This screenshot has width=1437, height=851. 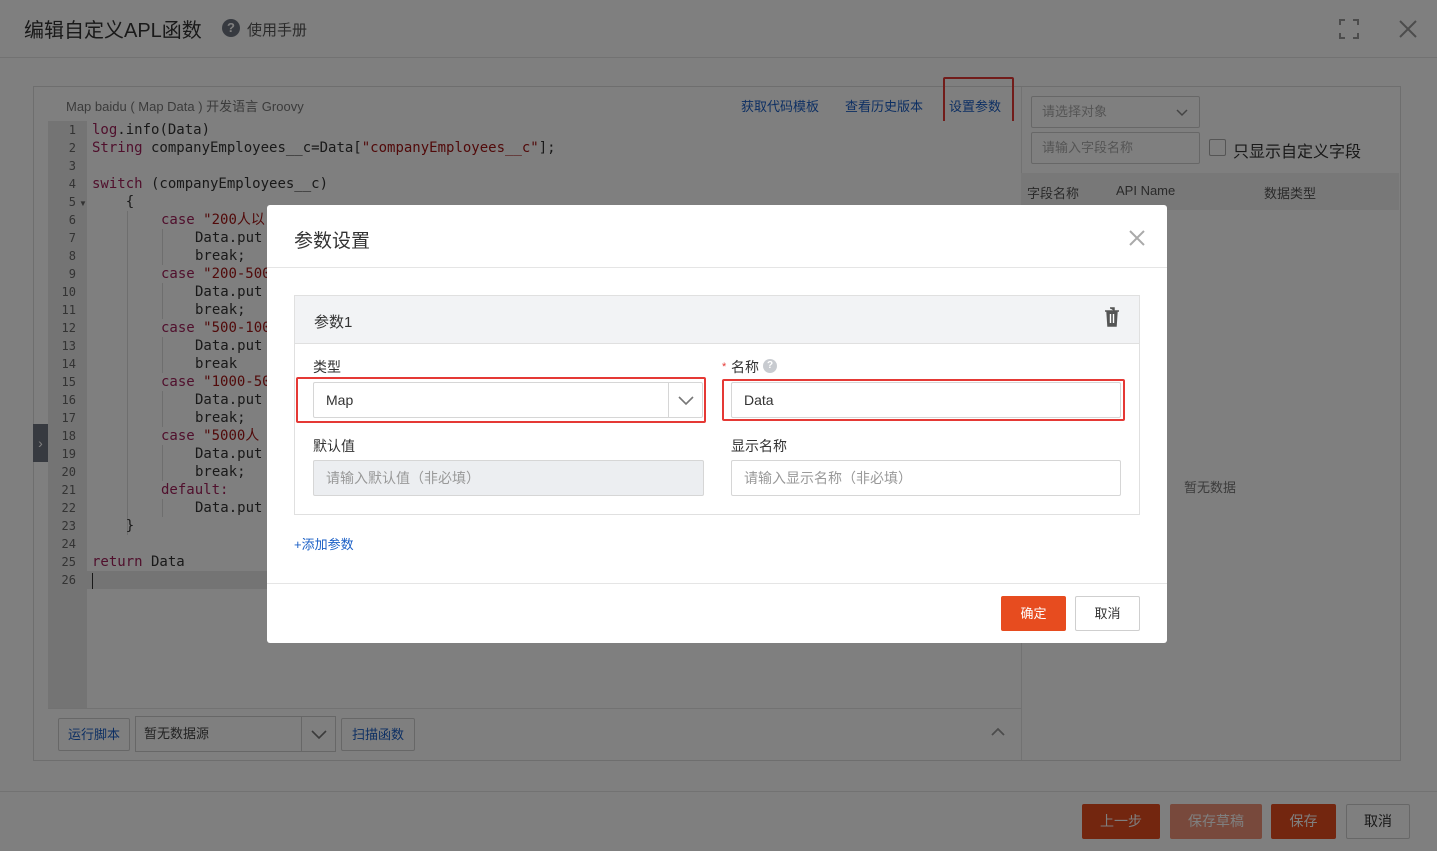 What do you see at coordinates (770, 366) in the screenshot?
I see `help-icon: ?` at bounding box center [770, 366].